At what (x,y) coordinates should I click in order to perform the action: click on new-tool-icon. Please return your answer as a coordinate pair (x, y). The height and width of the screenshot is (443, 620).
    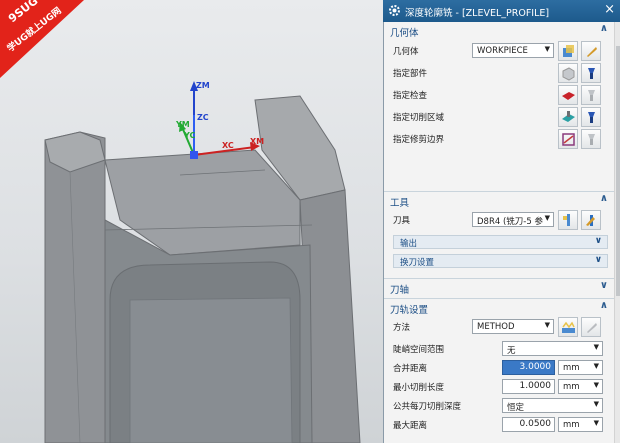
    Looking at the image, I should click on (566, 220).